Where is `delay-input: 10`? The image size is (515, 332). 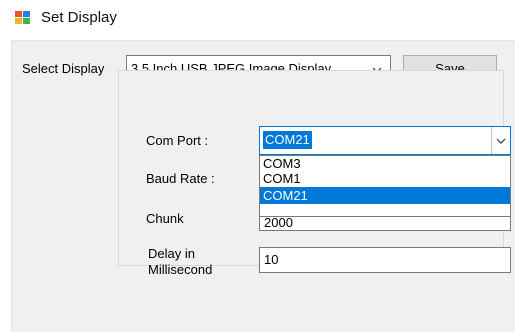 delay-input: 10 is located at coordinates (385, 260).